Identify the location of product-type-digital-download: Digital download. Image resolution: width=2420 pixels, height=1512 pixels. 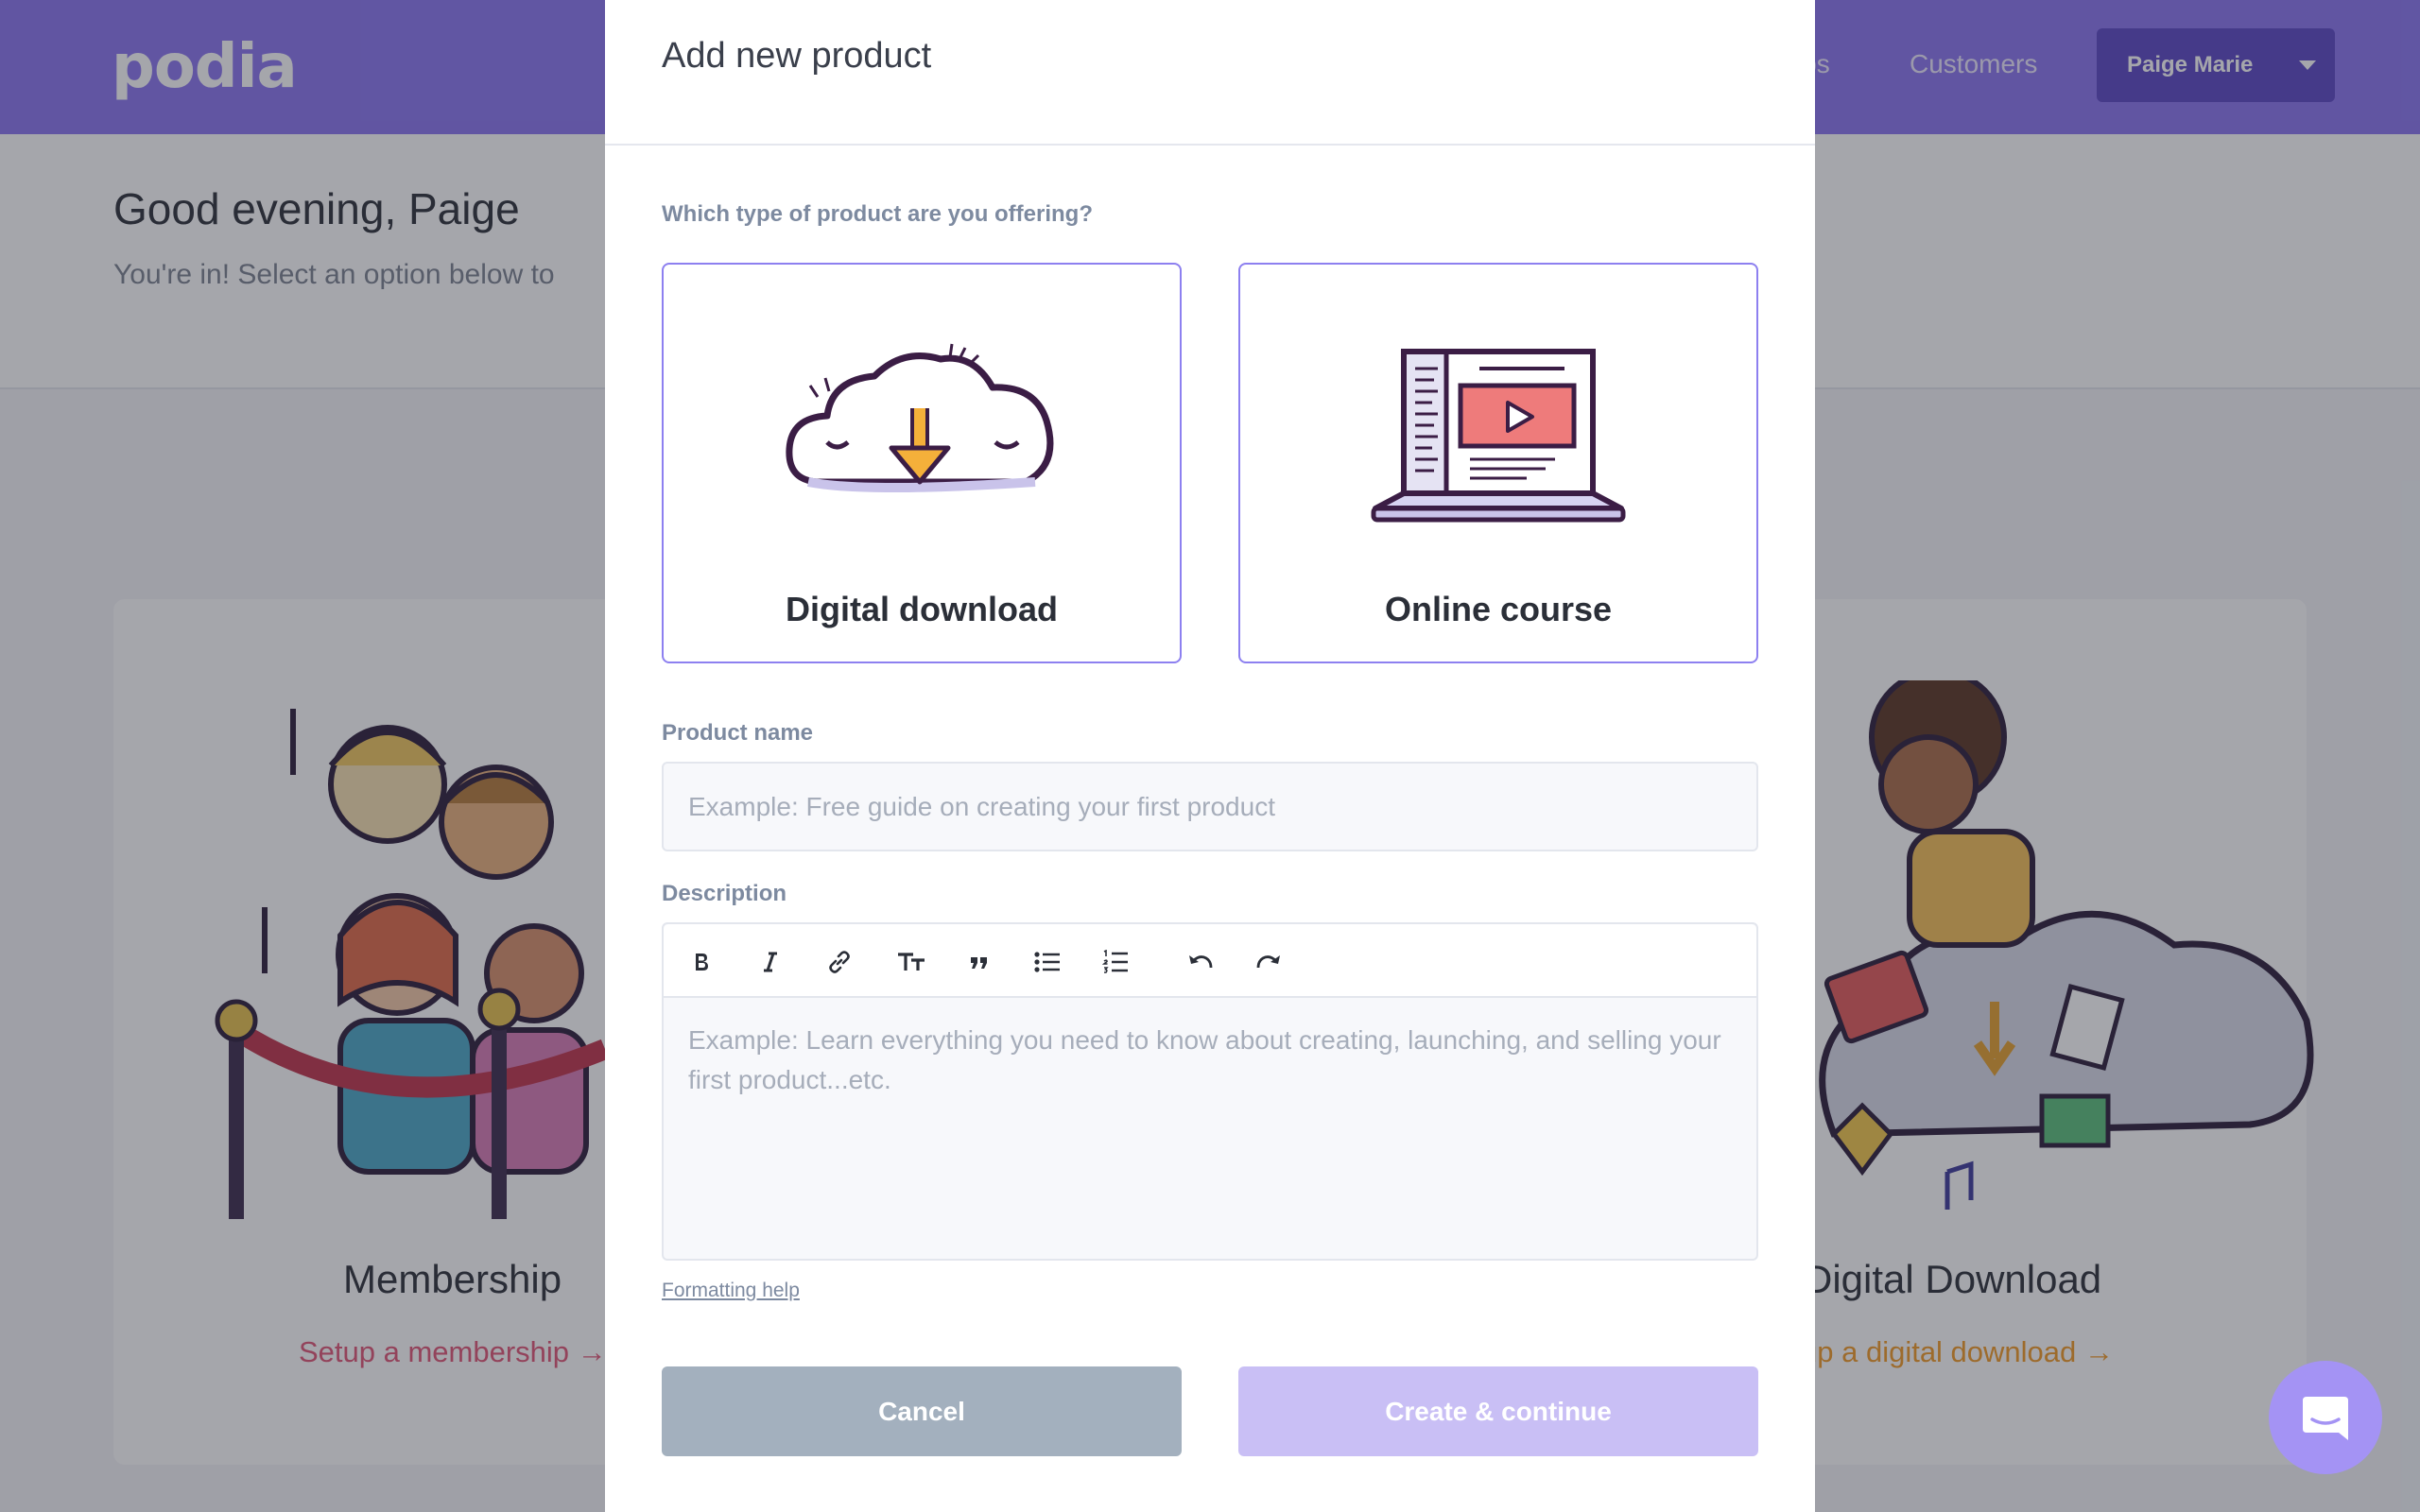
(922, 463).